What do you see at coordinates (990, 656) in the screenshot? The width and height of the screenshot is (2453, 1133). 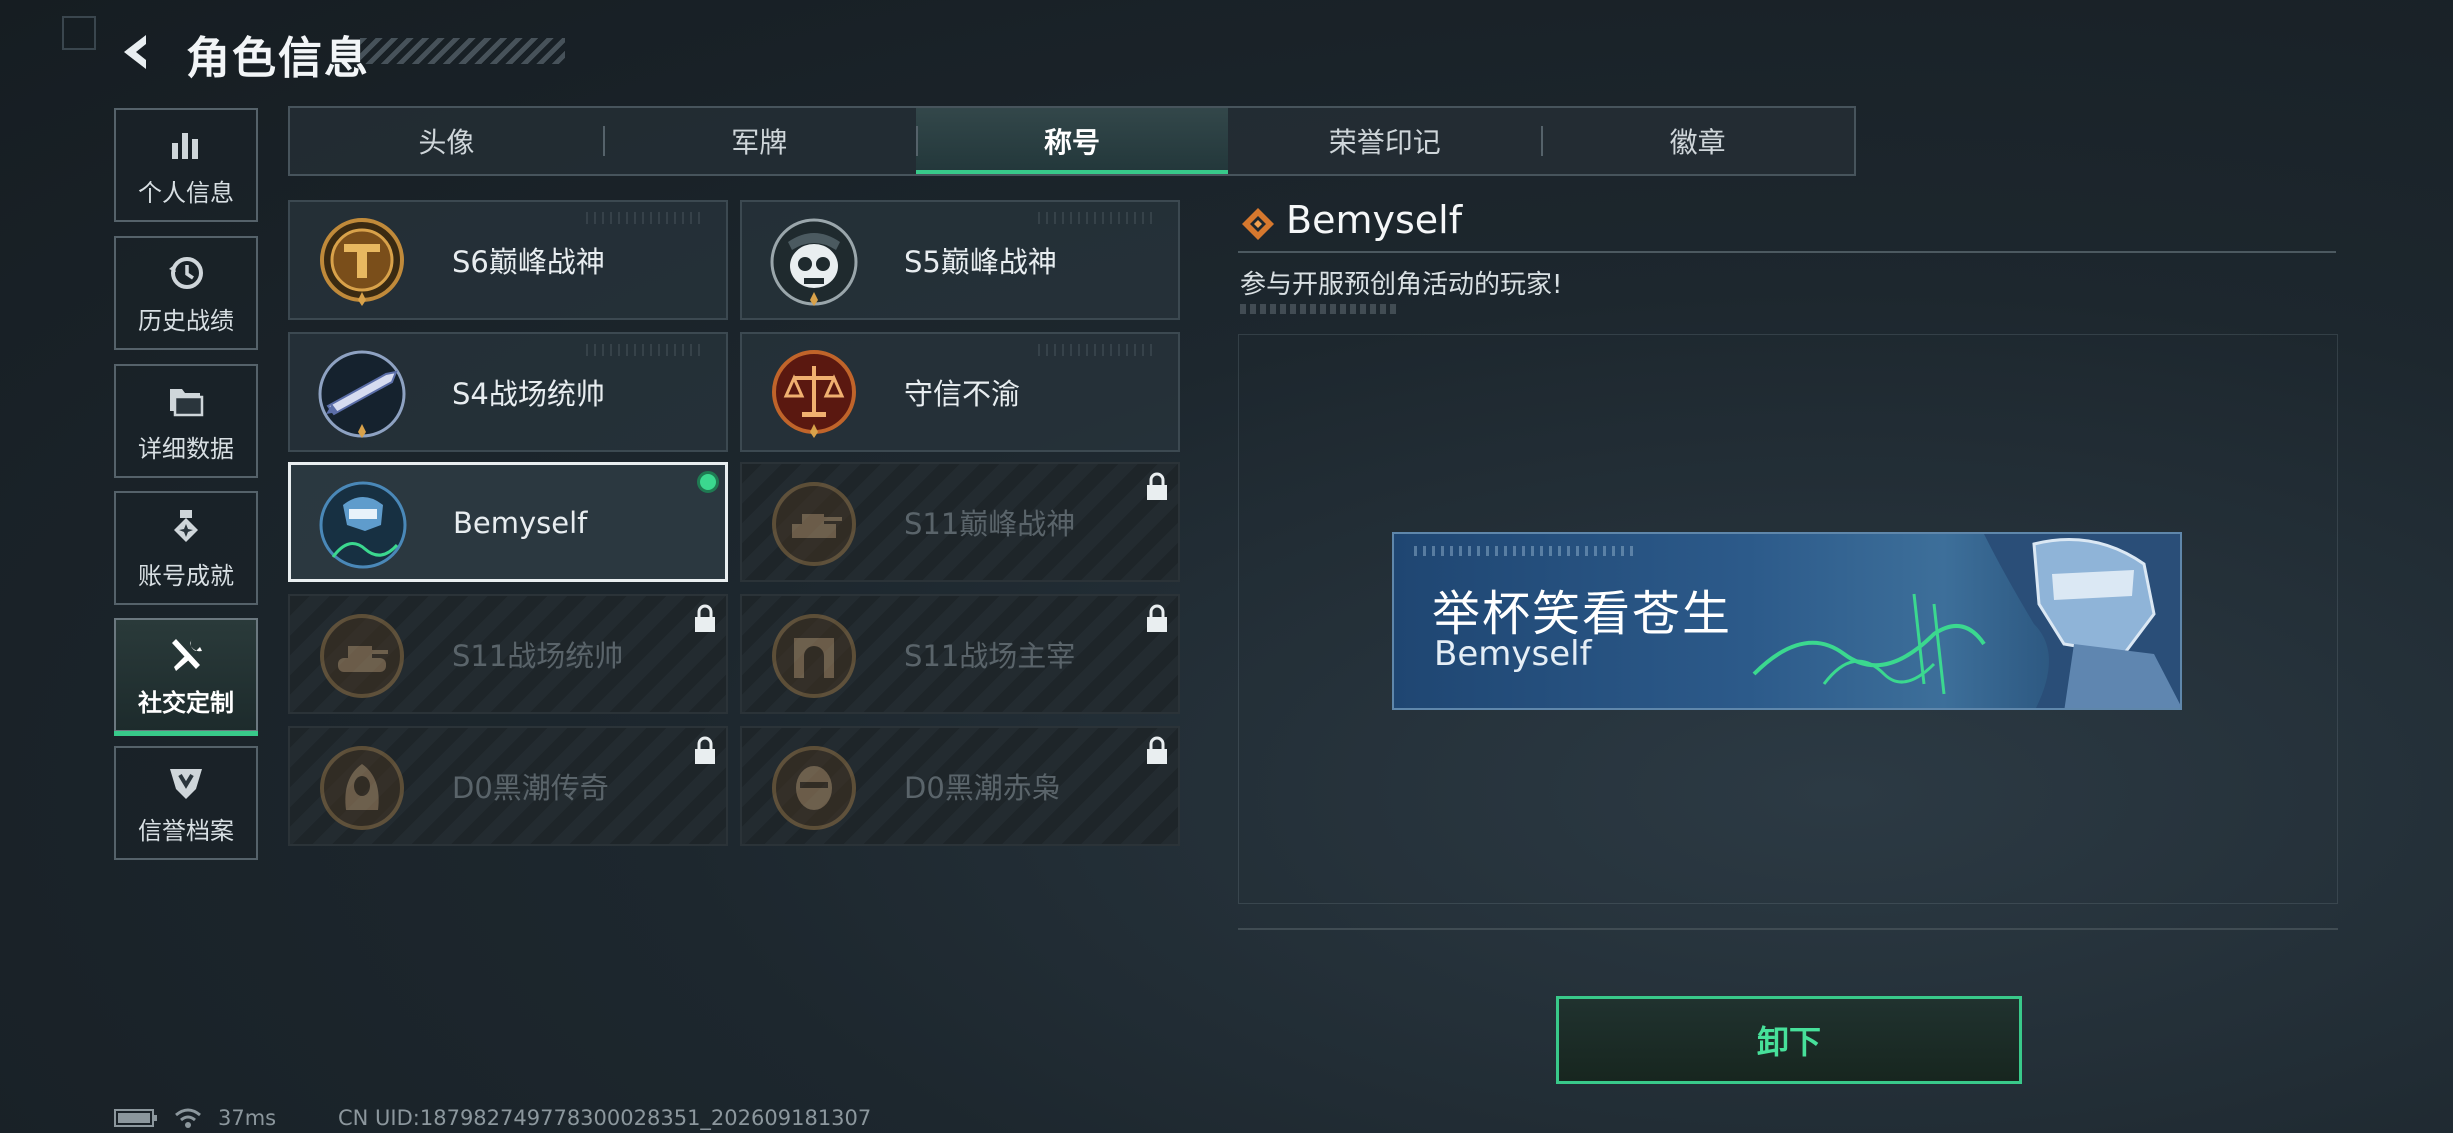 I see `title-name: S11战场主宰` at bounding box center [990, 656].